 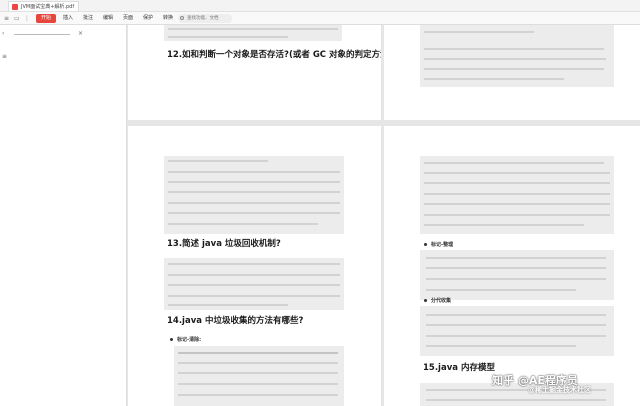 What do you see at coordinates (182, 18) in the screenshot?
I see `search-icon` at bounding box center [182, 18].